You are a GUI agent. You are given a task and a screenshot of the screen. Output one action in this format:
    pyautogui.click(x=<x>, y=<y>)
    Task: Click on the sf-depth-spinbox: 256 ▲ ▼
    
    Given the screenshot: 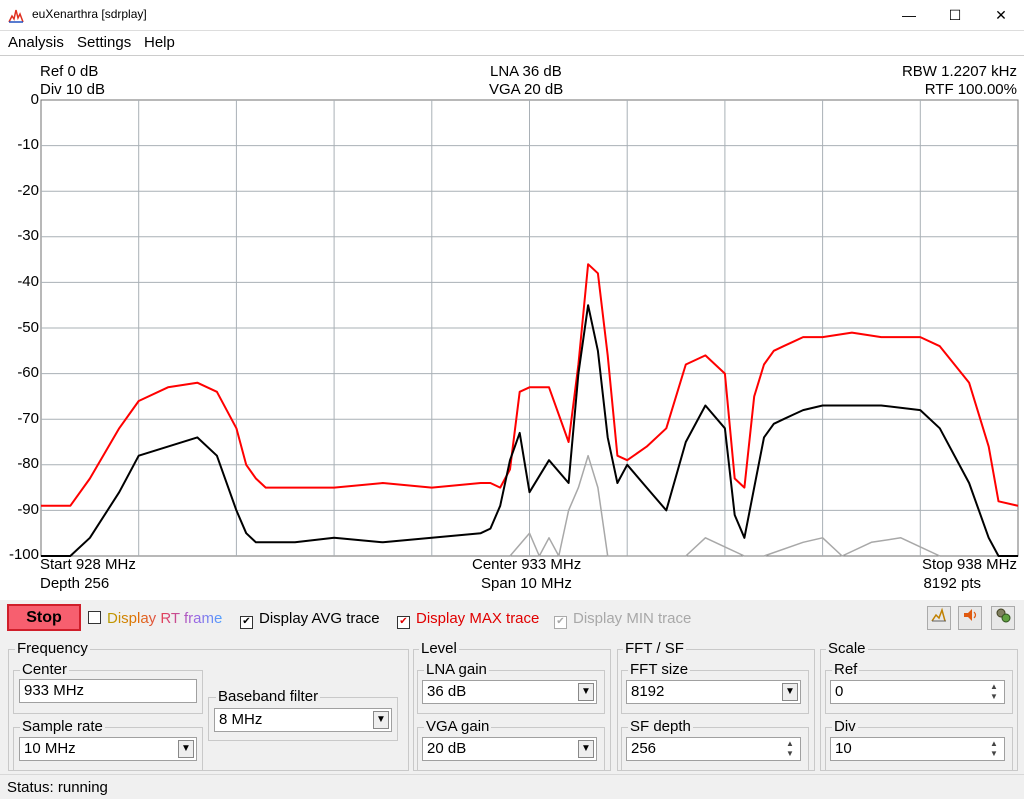 What is the action you would take?
    pyautogui.click(x=713, y=749)
    